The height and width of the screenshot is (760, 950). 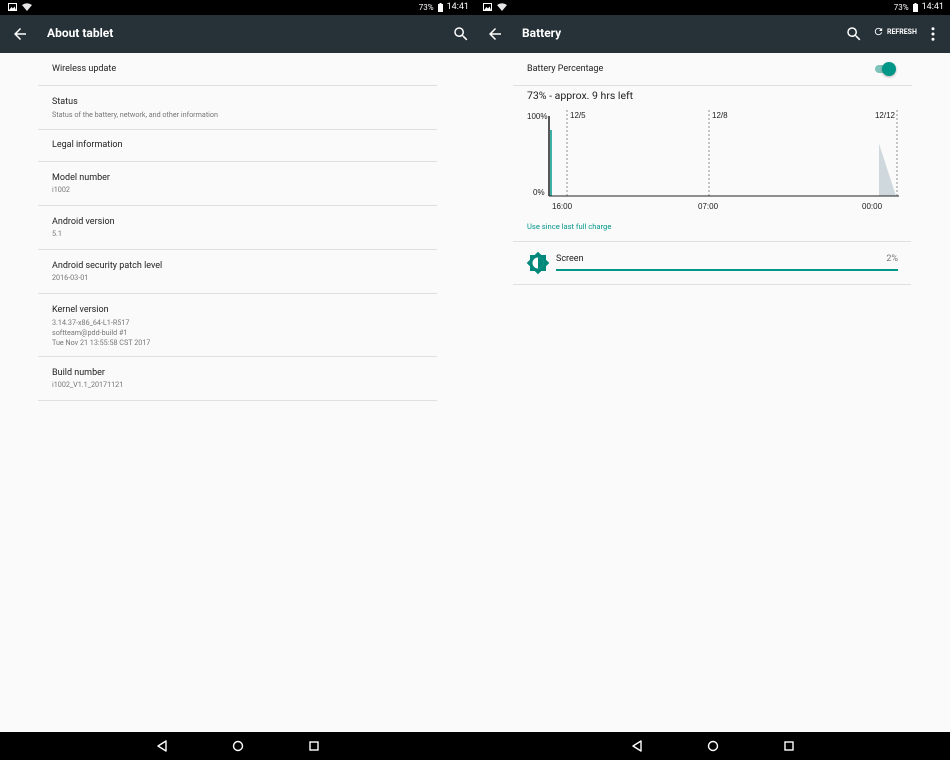 I want to click on item-summary-line: 3.14.37-x86_64-L1-R517, so click(x=91, y=322).